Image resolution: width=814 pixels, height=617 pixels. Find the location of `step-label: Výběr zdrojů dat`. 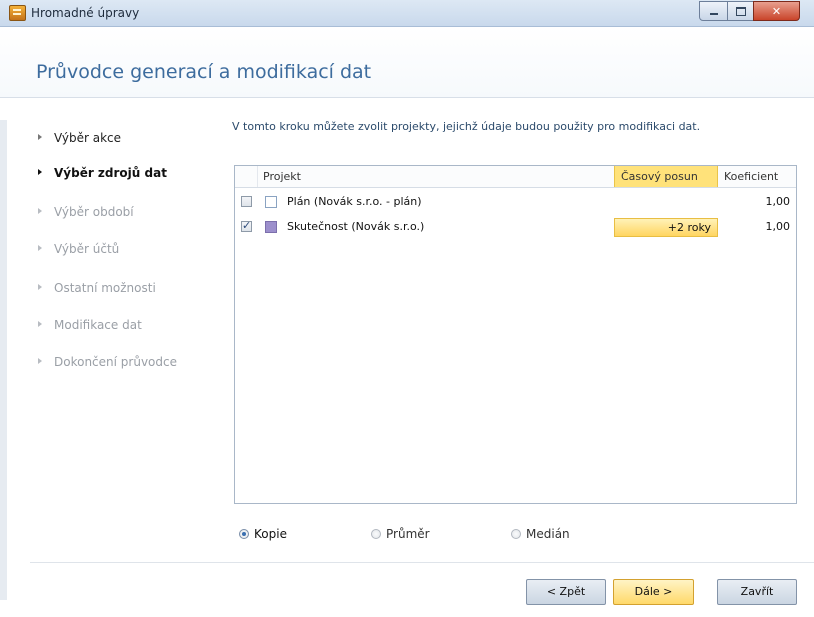

step-label: Výběr zdrojů dat is located at coordinates (110, 173).